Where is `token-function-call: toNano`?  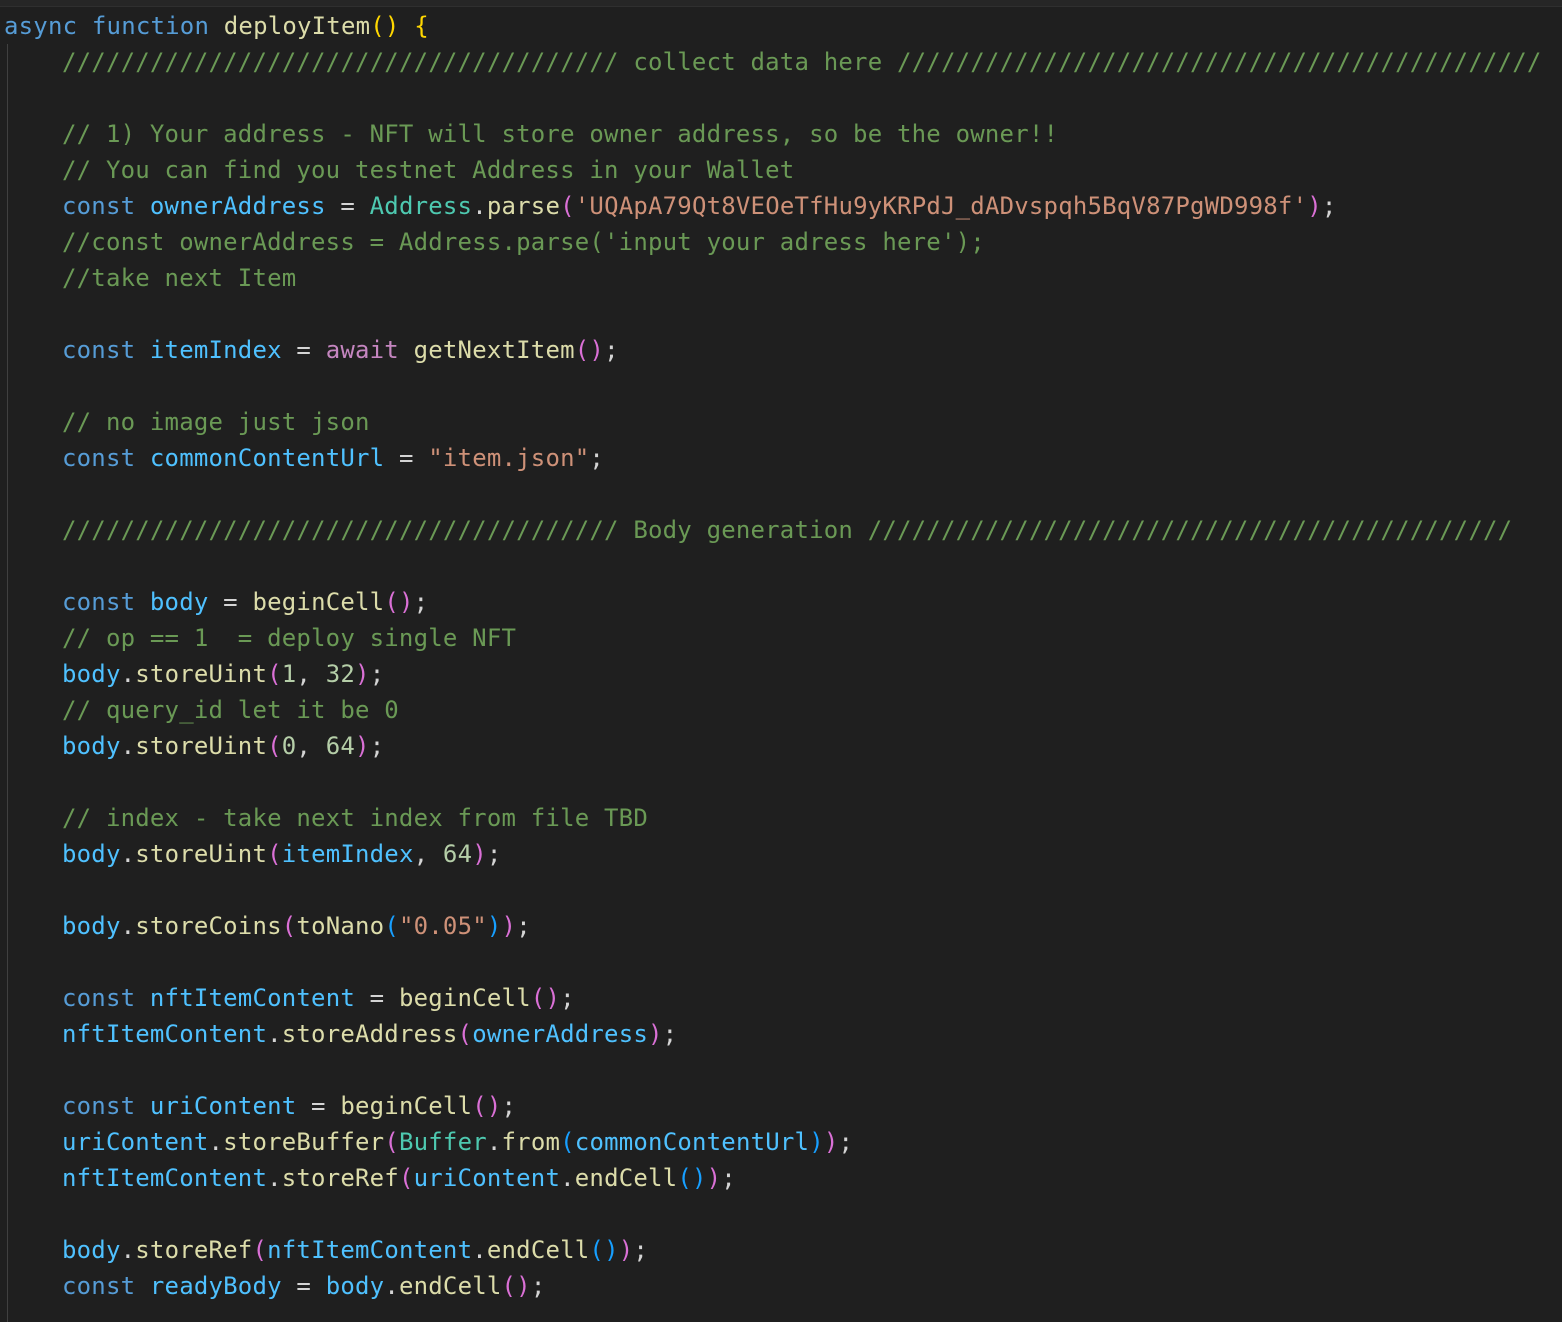
token-function-call: toNano is located at coordinates (340, 926).